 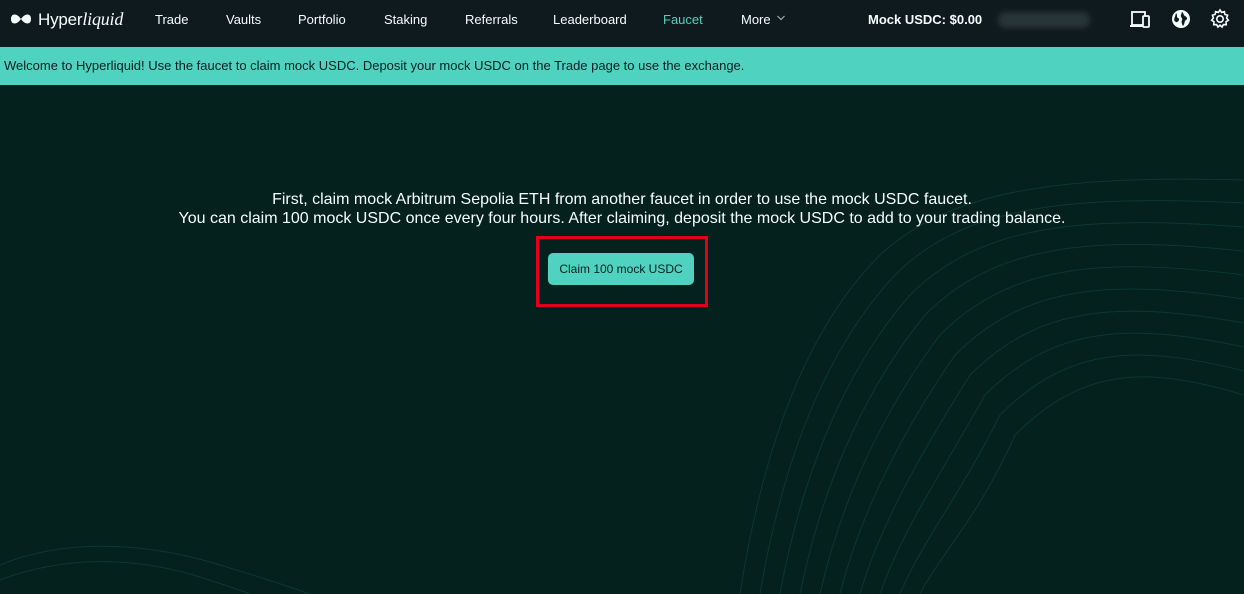 What do you see at coordinates (1044, 20) in the screenshot?
I see `wallet-address-blurred` at bounding box center [1044, 20].